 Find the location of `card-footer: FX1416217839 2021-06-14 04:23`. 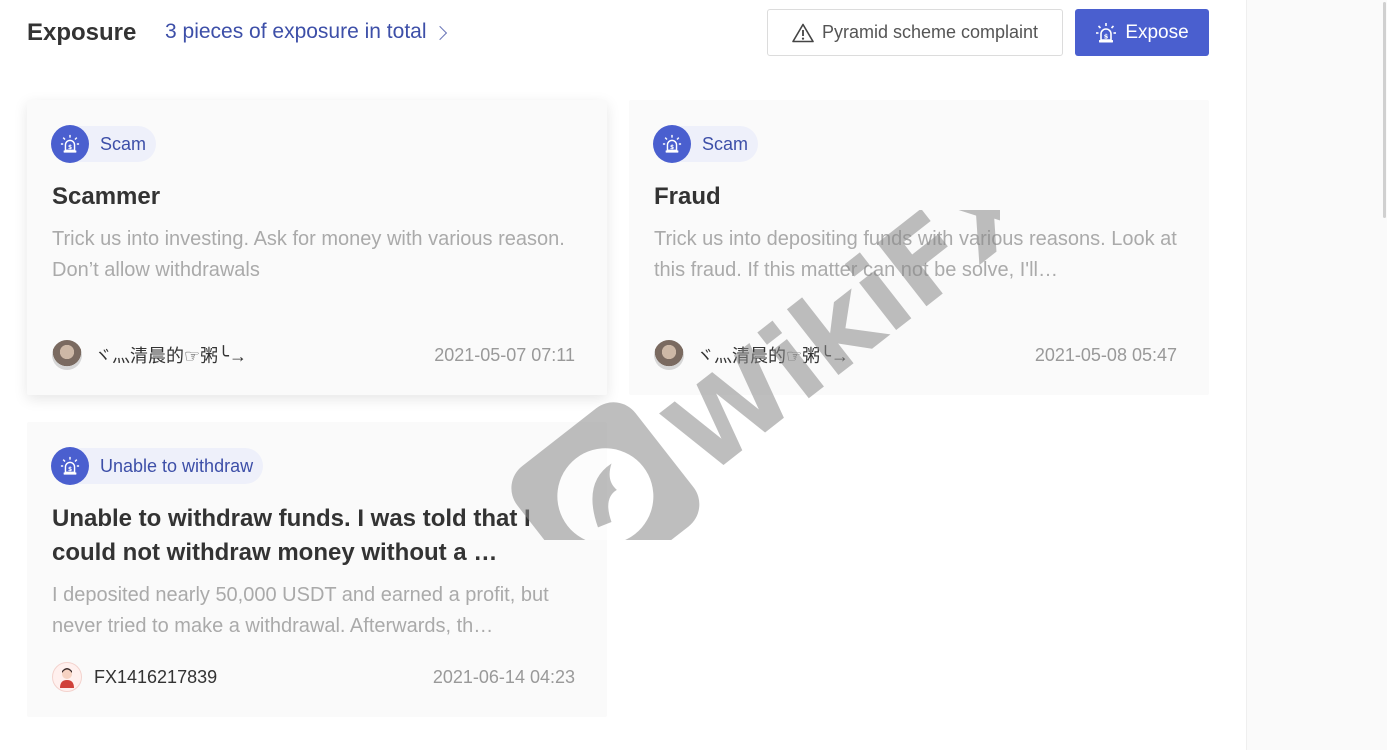

card-footer: FX1416217839 2021-06-14 04:23 is located at coordinates (313, 677).